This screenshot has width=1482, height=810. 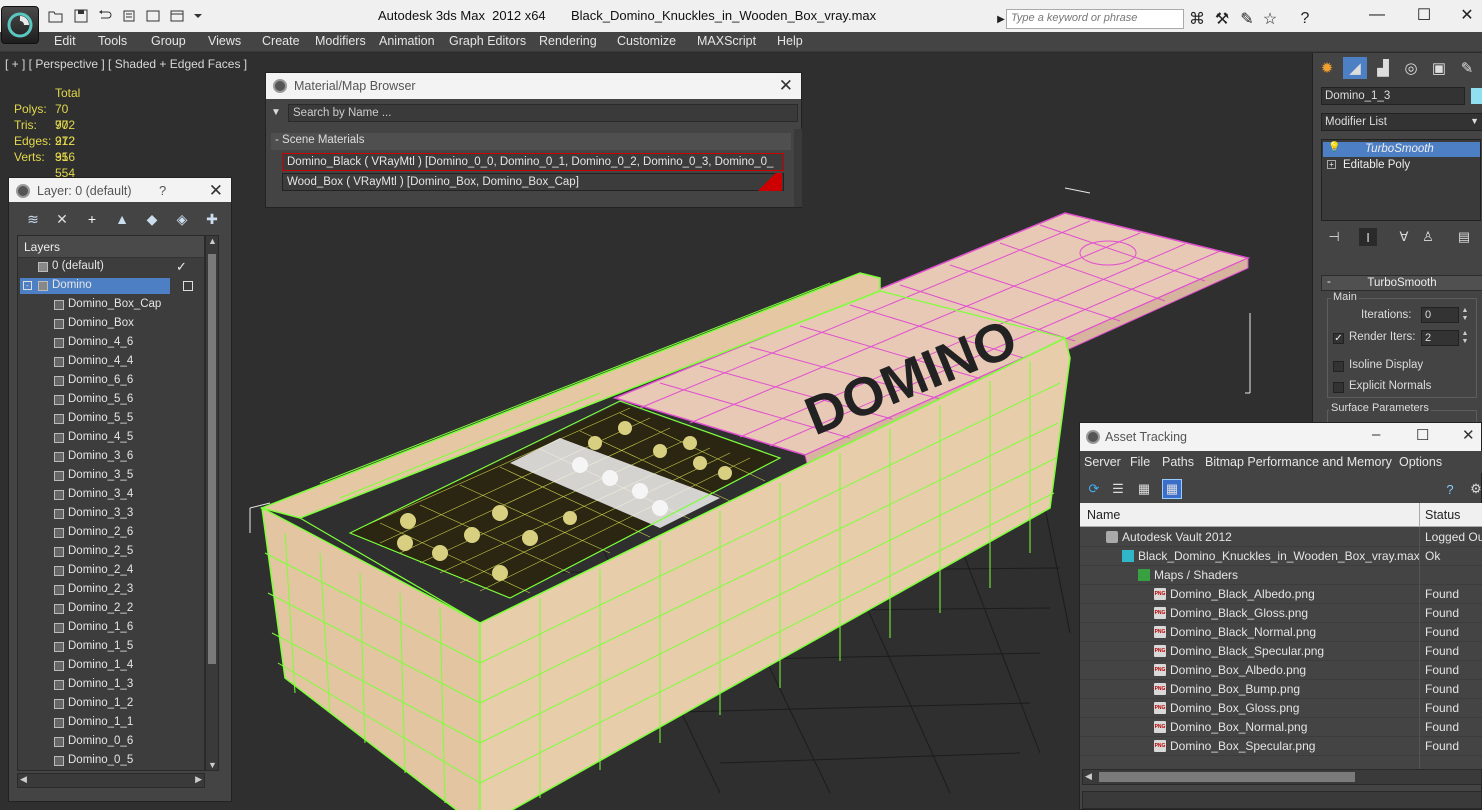 I want to click on pin-stack-icon: ⊣, so click(x=1334, y=237).